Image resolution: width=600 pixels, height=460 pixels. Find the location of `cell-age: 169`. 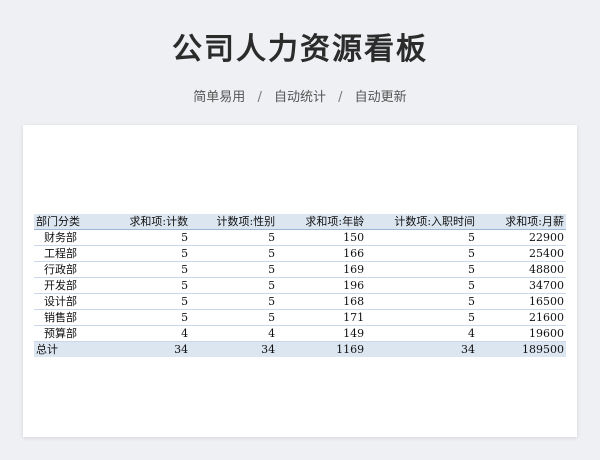

cell-age: 169 is located at coordinates (321, 270).